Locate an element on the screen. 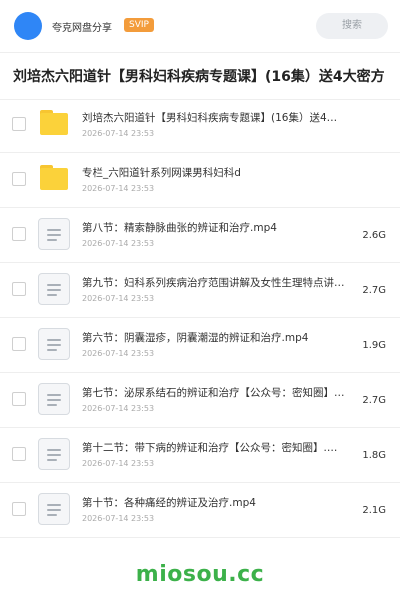  avatar is located at coordinates (28, 26).